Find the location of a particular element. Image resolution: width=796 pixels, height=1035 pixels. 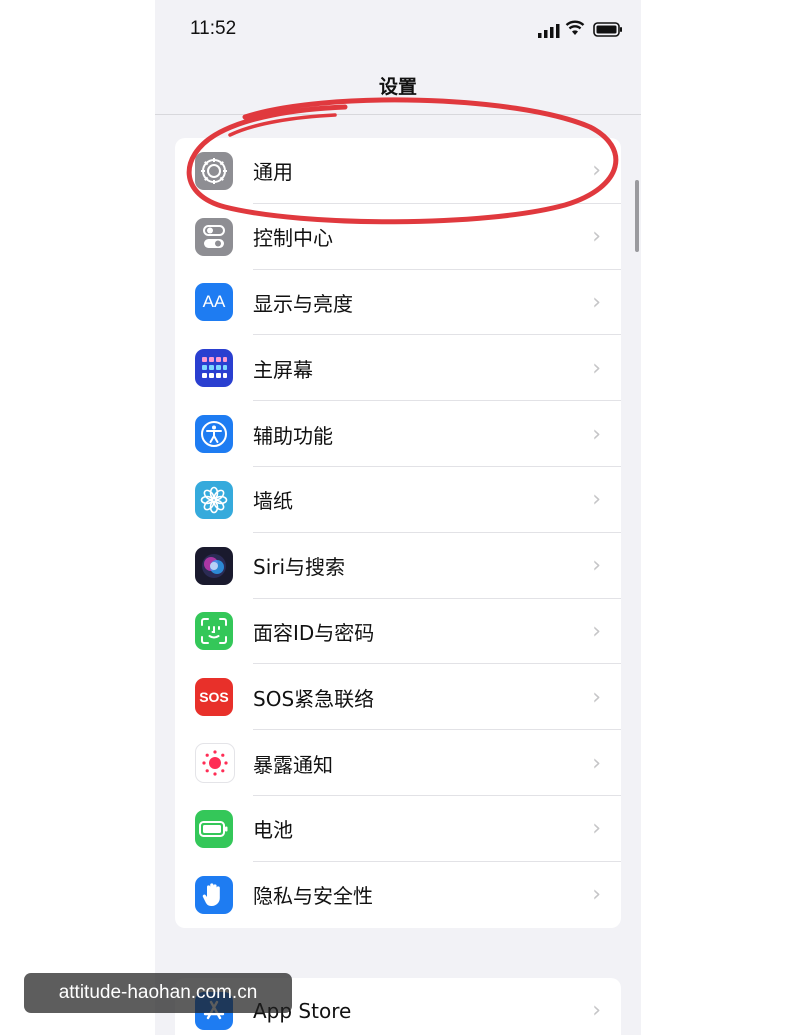

page-title: 设置 is located at coordinates (397, 87).